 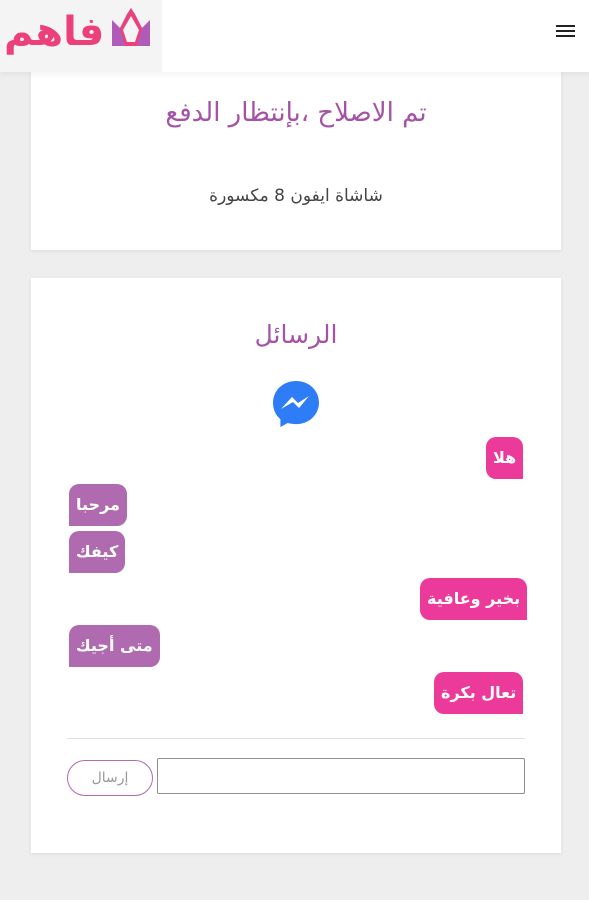 What do you see at coordinates (296, 196) in the screenshot?
I see `device-description: شاشاة ايفون 8 مكسورة` at bounding box center [296, 196].